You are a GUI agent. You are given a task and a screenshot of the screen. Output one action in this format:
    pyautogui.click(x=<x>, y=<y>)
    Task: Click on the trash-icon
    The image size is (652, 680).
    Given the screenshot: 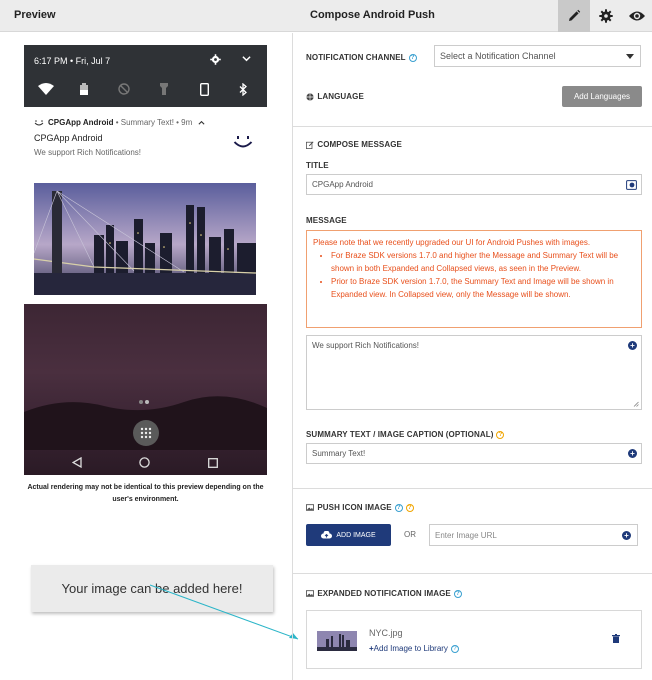 What is the action you would take?
    pyautogui.click(x=616, y=638)
    